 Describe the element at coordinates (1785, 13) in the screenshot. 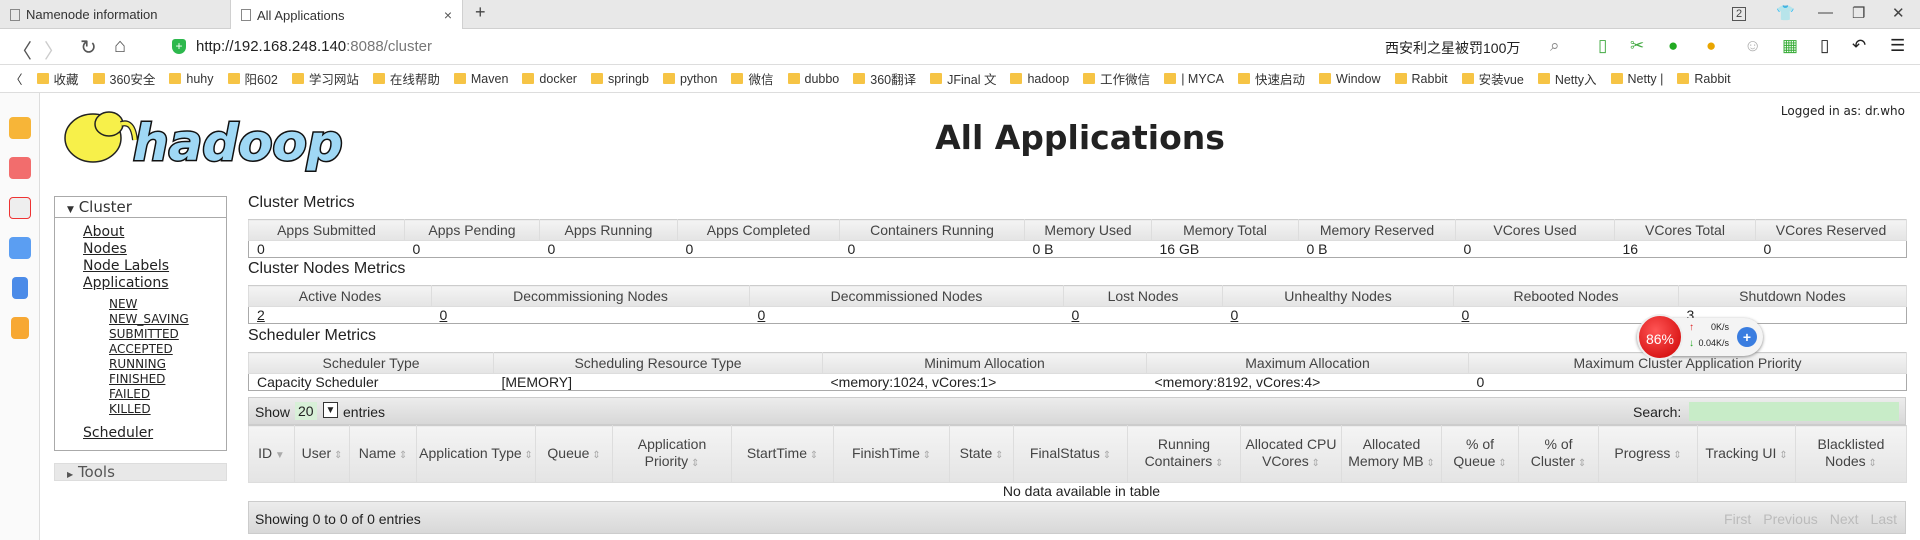

I see `skin-icon: 👕` at that location.